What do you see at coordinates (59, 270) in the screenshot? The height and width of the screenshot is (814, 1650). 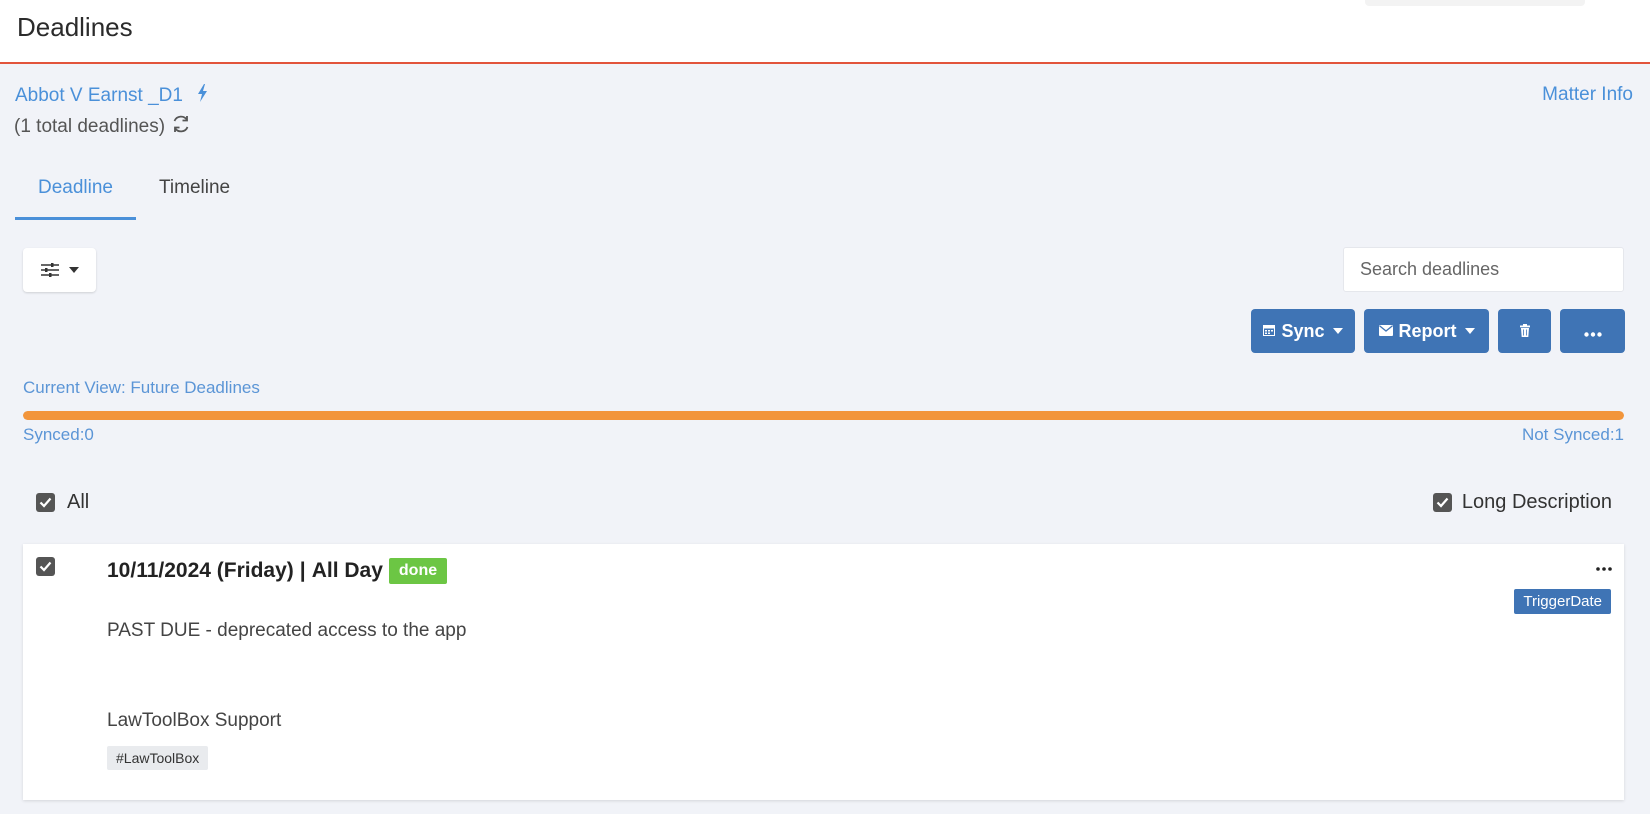 I see `filter-dropdown-button` at bounding box center [59, 270].